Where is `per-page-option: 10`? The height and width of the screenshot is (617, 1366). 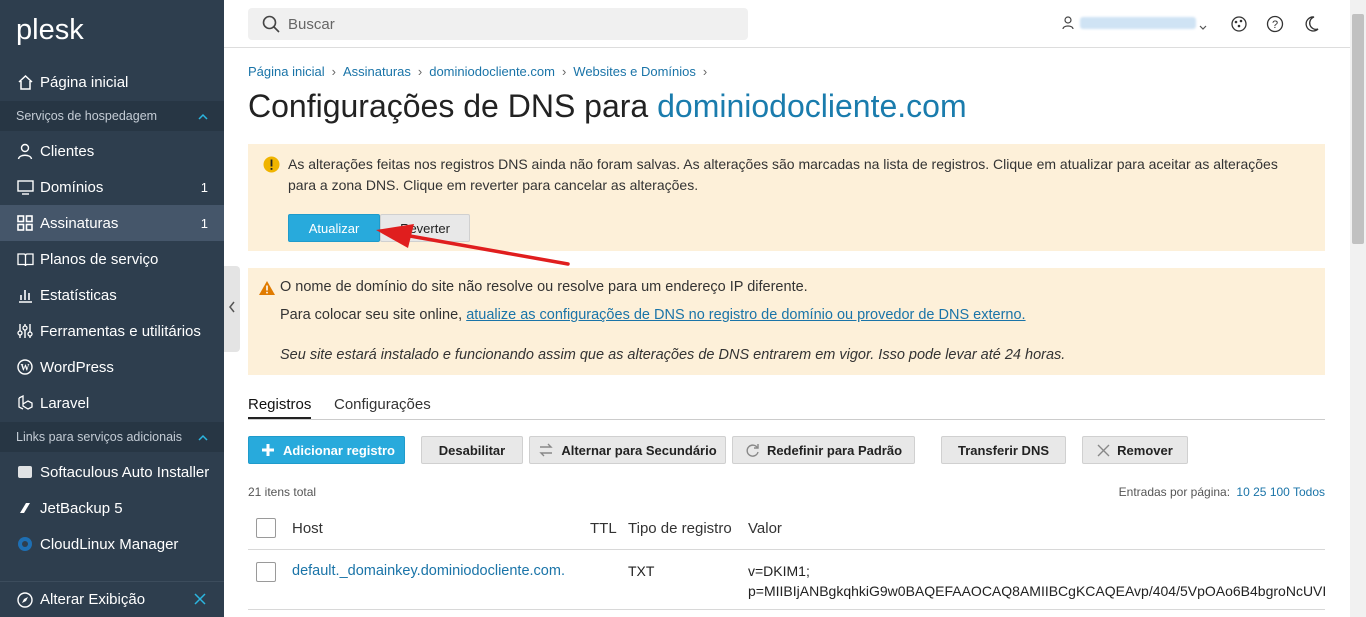 per-page-option: 10 is located at coordinates (1242, 492).